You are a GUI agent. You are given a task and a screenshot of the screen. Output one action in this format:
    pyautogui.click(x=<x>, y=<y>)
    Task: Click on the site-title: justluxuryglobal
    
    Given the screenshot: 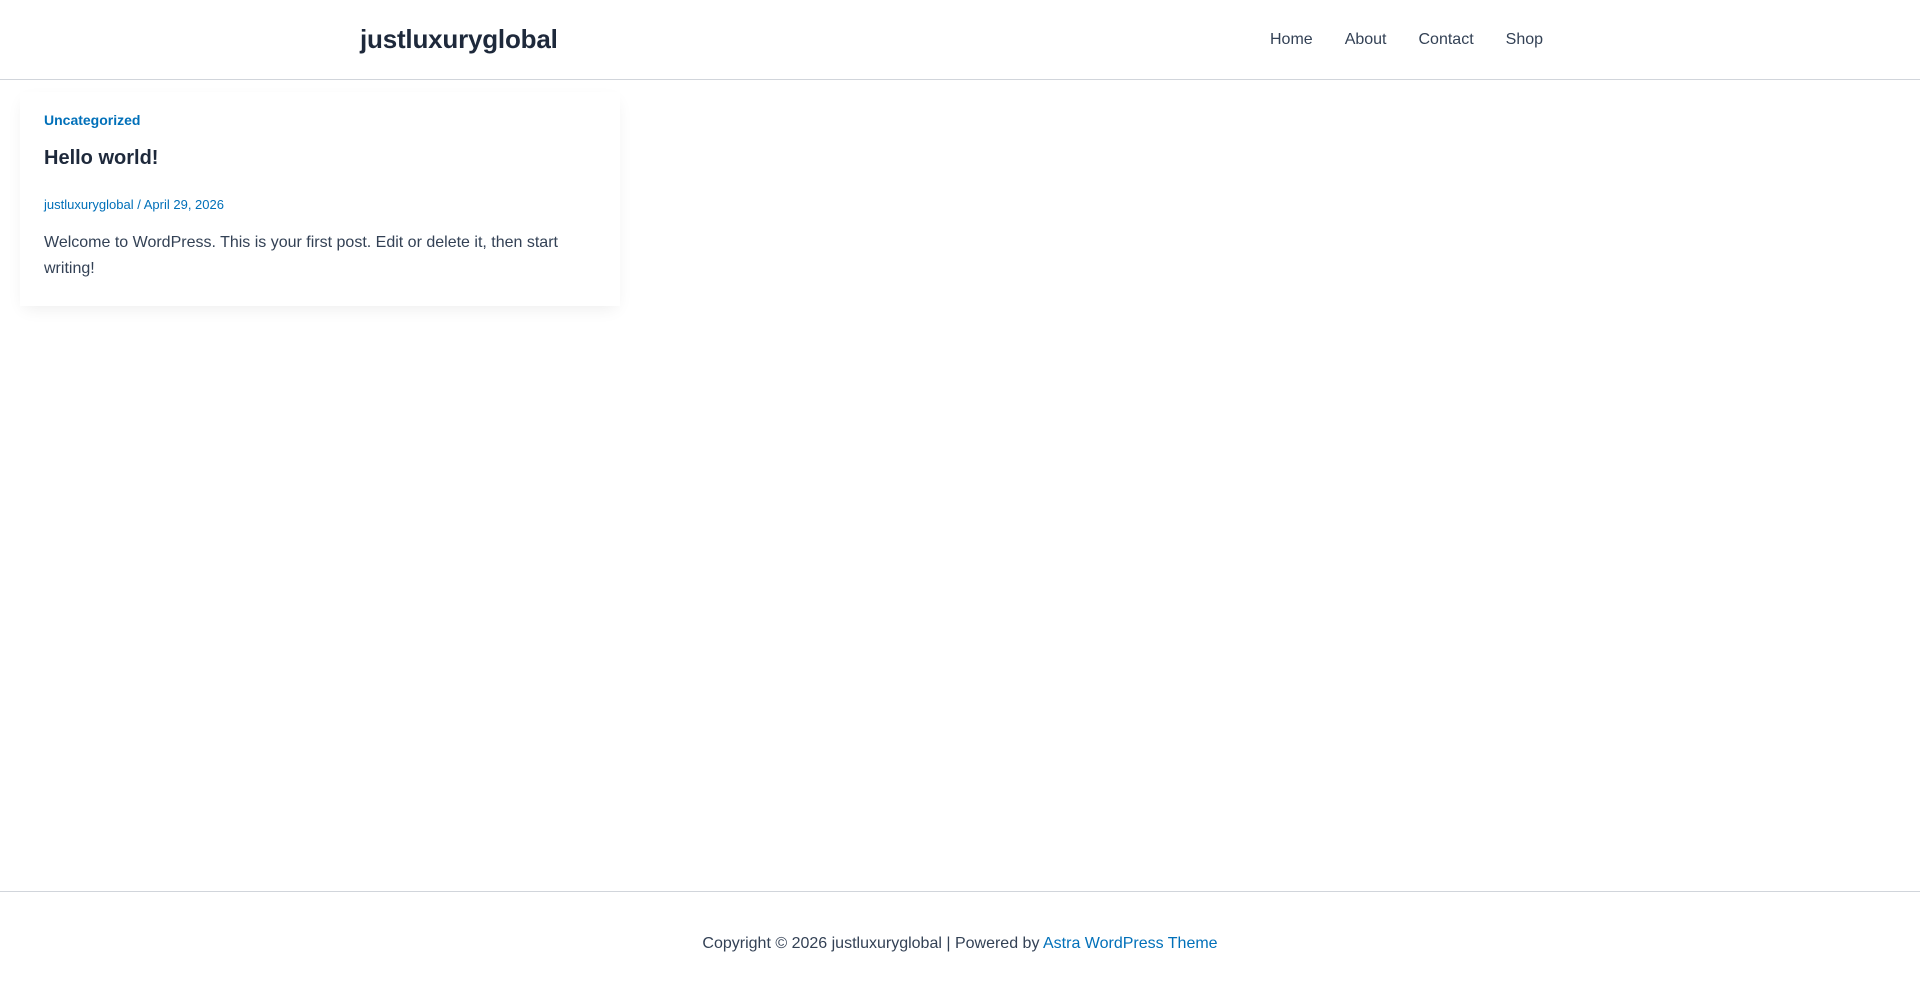 What is the action you would take?
    pyautogui.click(x=459, y=39)
    